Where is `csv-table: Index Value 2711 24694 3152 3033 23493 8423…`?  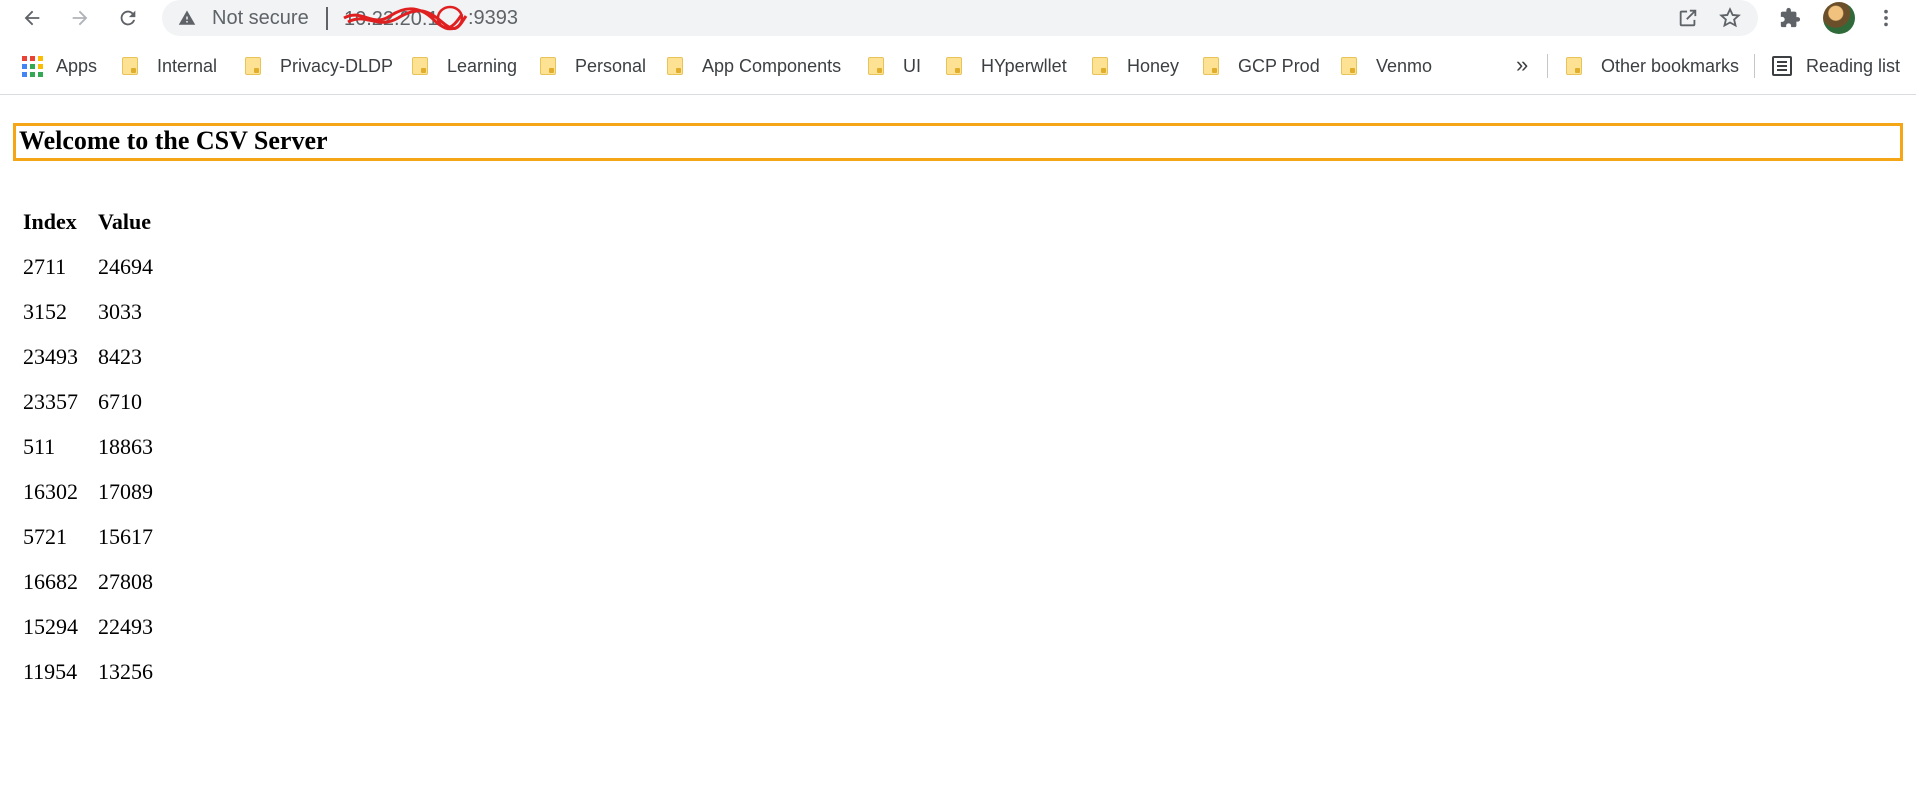 csv-table: Index Value 2711 24694 3152 3033 23493 8423… is located at coordinates (96, 446).